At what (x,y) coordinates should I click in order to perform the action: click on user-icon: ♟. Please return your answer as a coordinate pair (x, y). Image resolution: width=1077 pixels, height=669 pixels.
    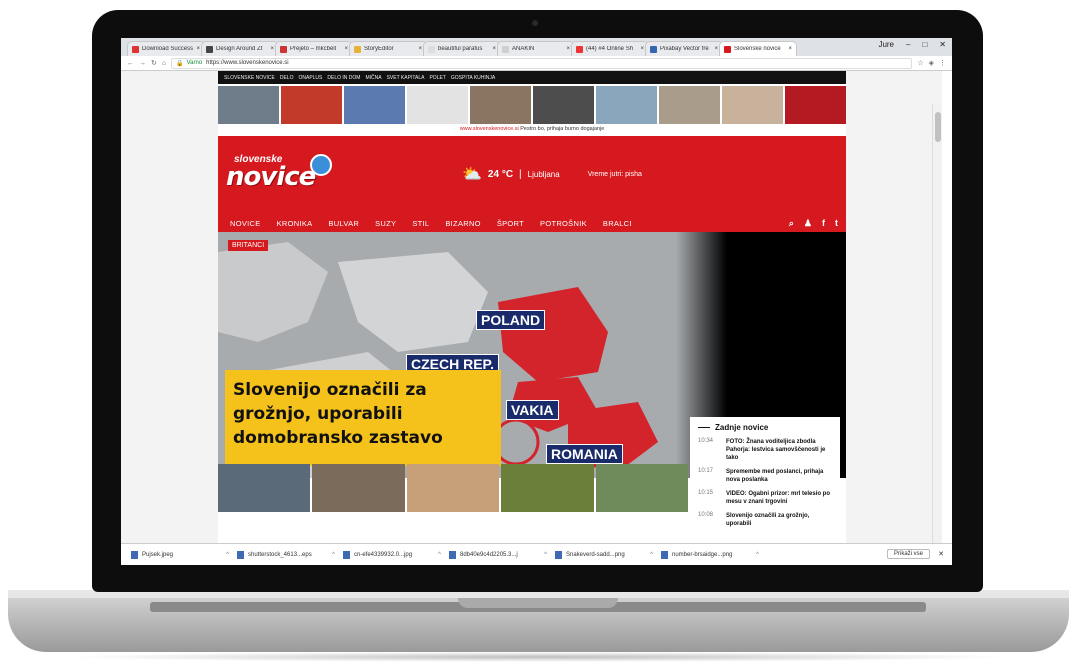
    Looking at the image, I should click on (808, 223).